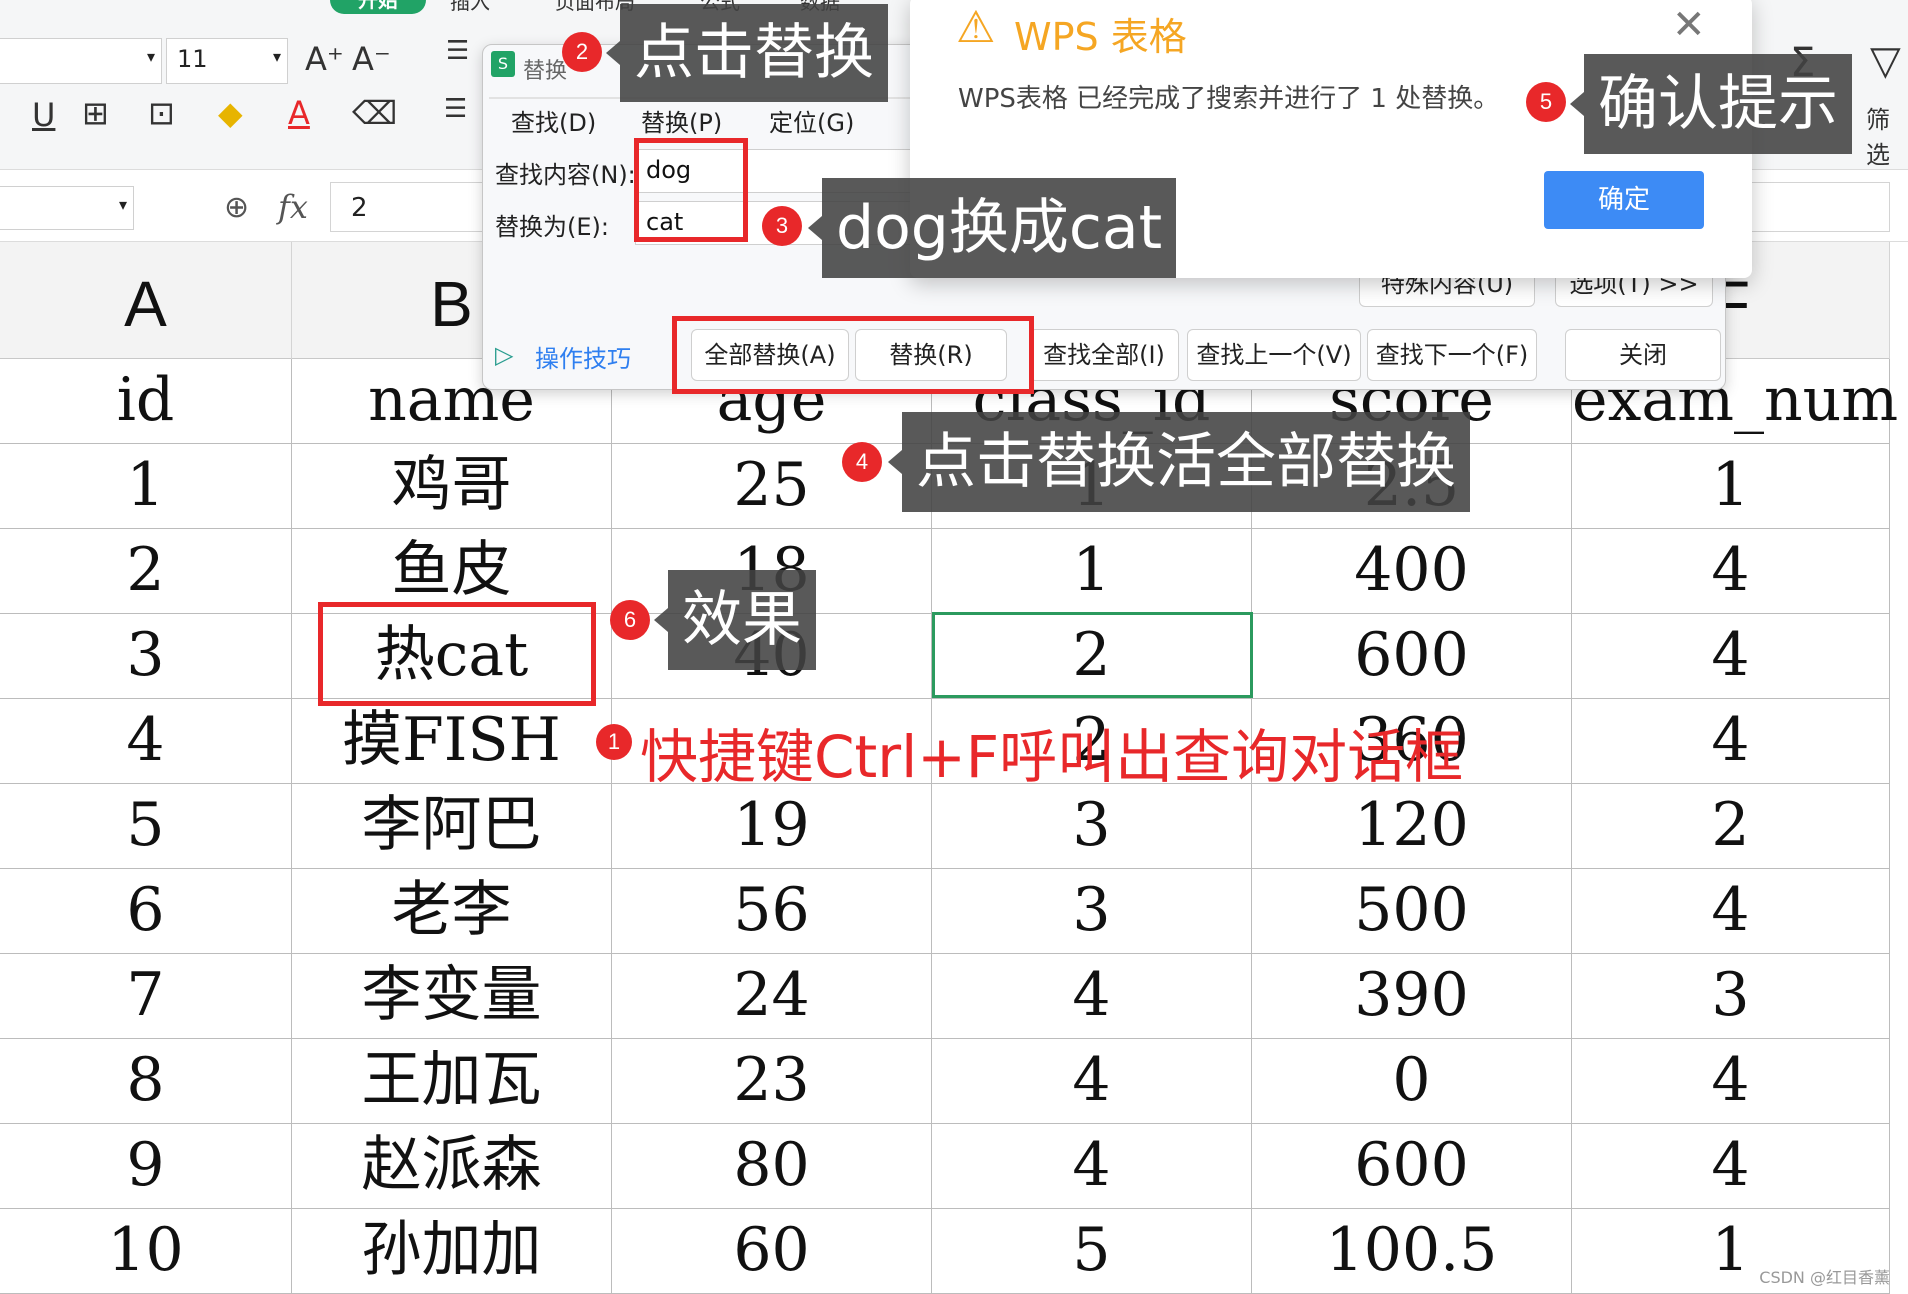  Describe the element at coordinates (1643, 355) in the screenshot. I see `close-button: 关闭` at that location.